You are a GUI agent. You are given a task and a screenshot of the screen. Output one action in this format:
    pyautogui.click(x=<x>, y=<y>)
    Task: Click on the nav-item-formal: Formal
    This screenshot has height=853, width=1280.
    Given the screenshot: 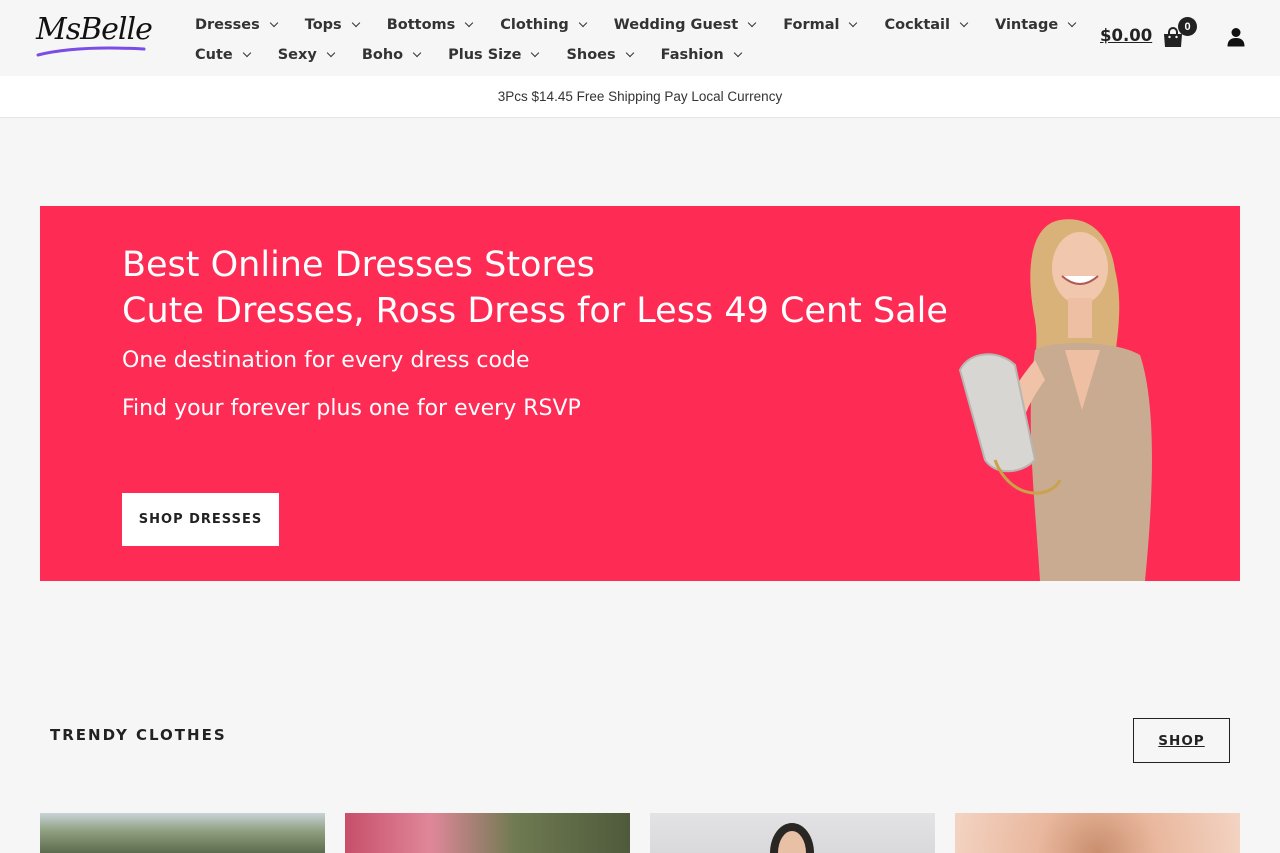 What is the action you would take?
    pyautogui.click(x=820, y=25)
    